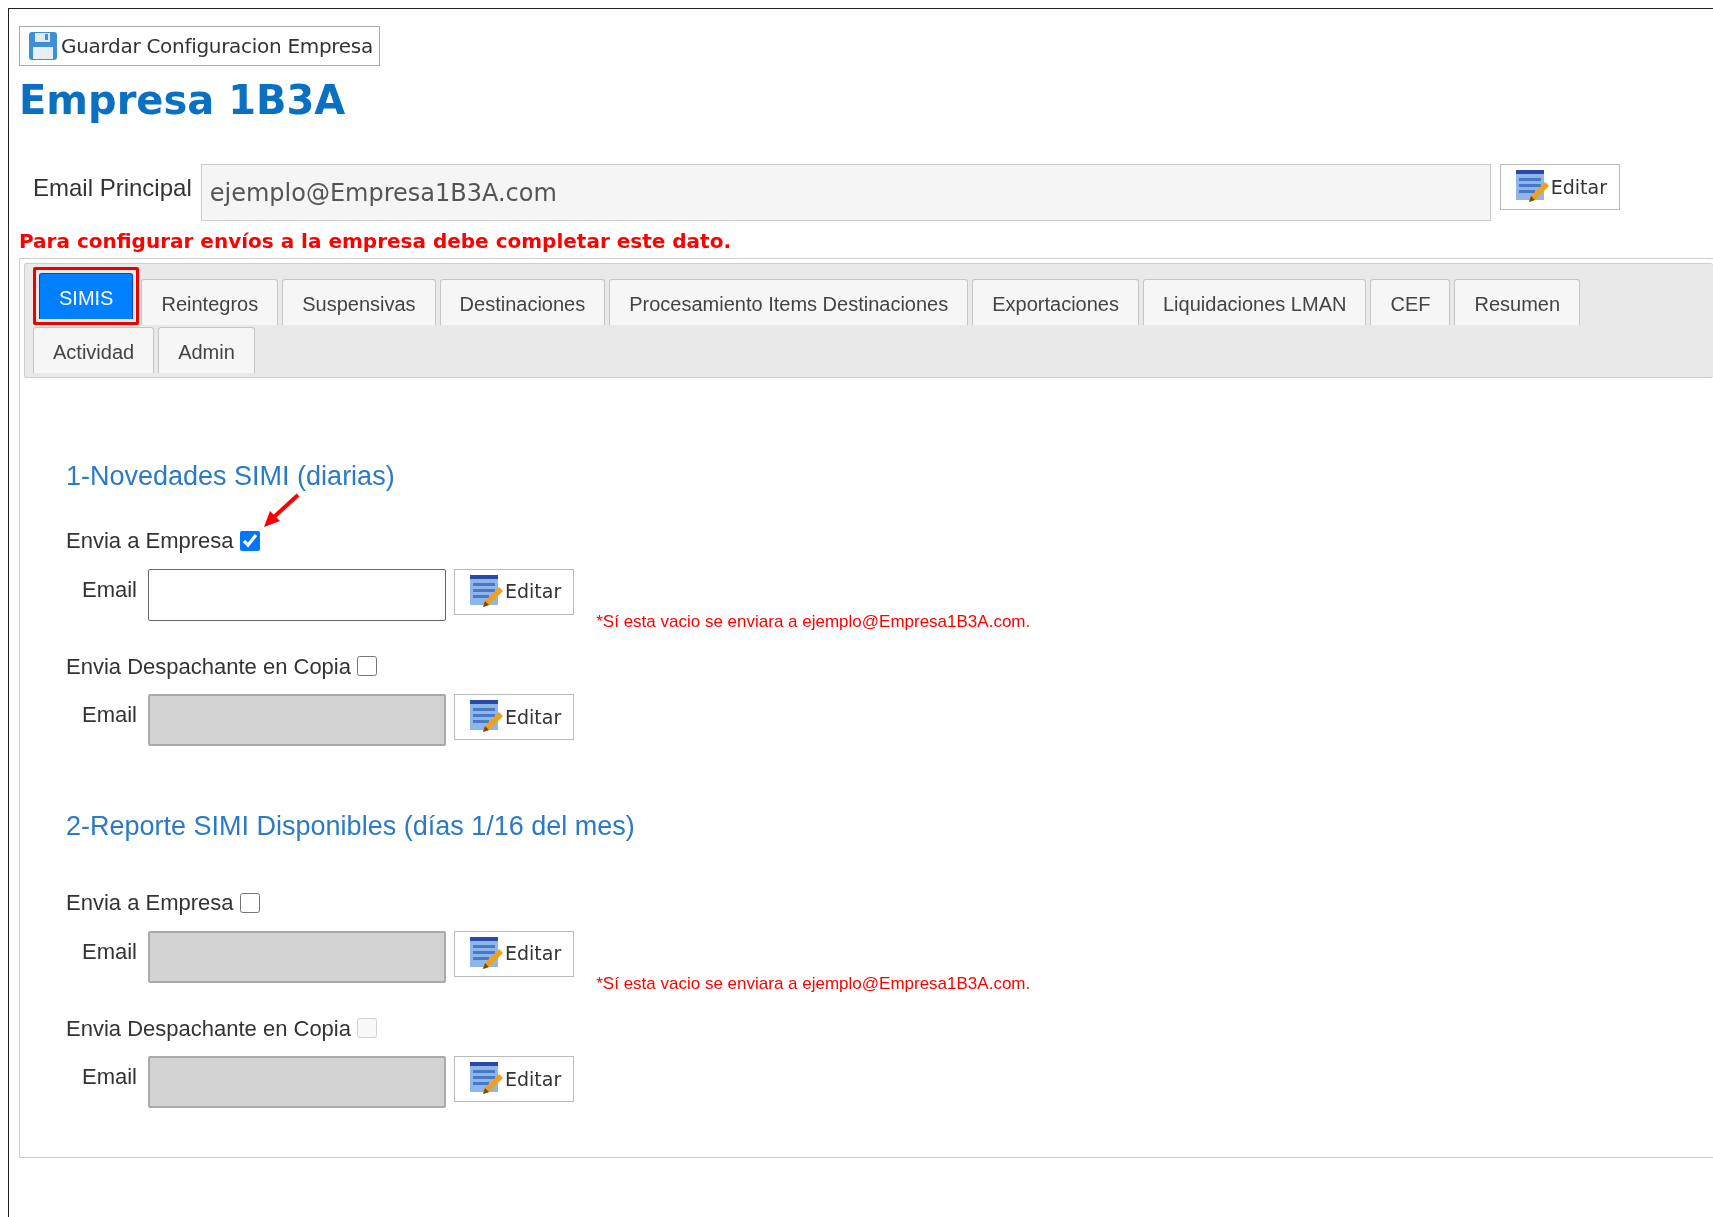  Describe the element at coordinates (789, 302) in the screenshot. I see `tab: Procesamiento Items Destinaciones` at that location.